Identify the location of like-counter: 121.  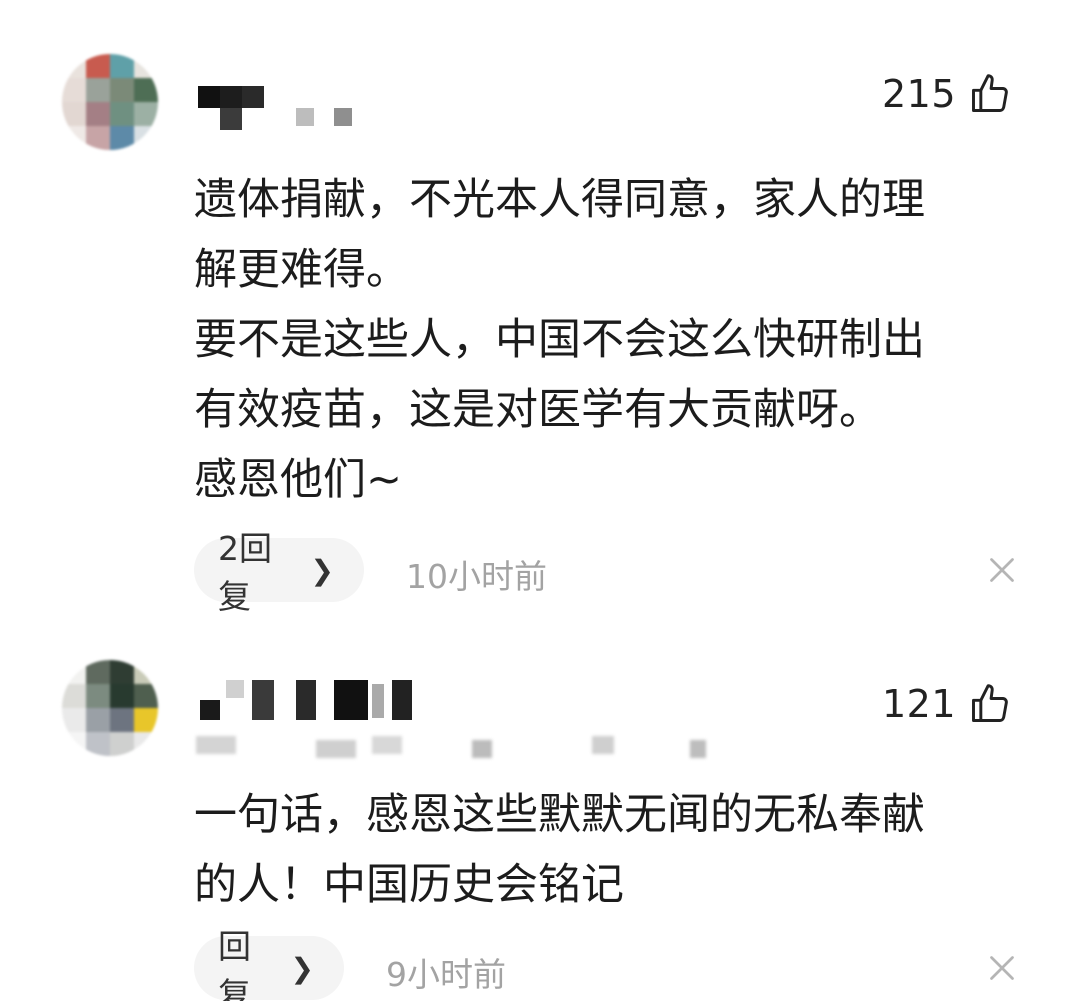
(947, 704).